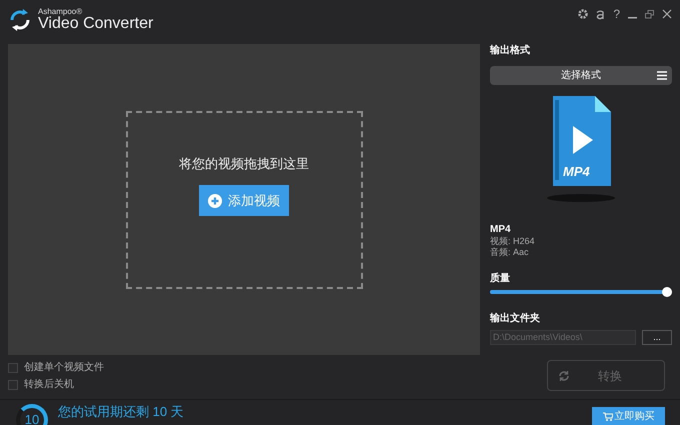  I want to click on letter-a-icon, so click(601, 14).